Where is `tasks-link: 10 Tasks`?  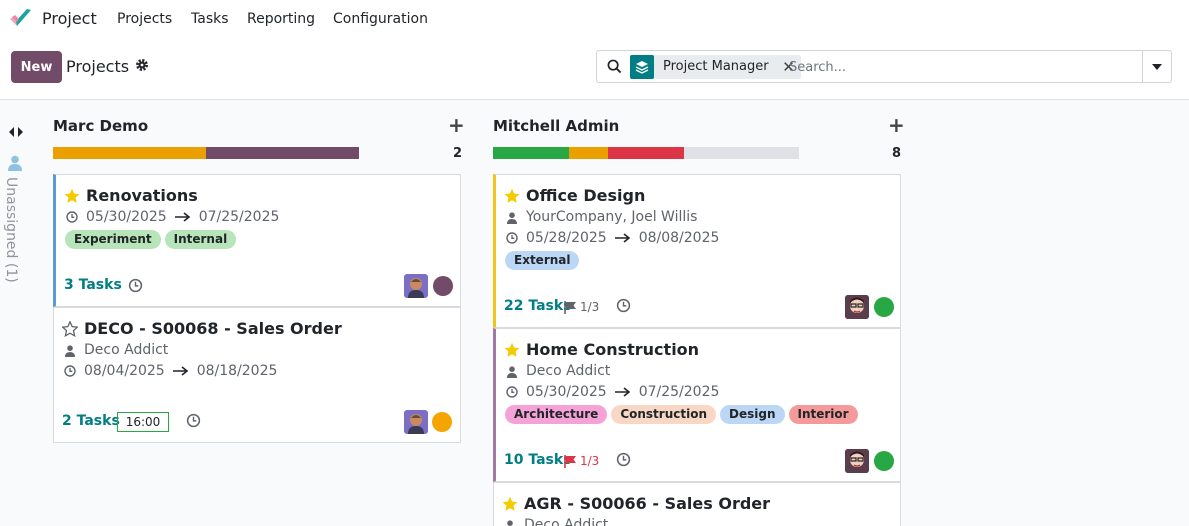 tasks-link: 10 Tasks is located at coordinates (538, 460).